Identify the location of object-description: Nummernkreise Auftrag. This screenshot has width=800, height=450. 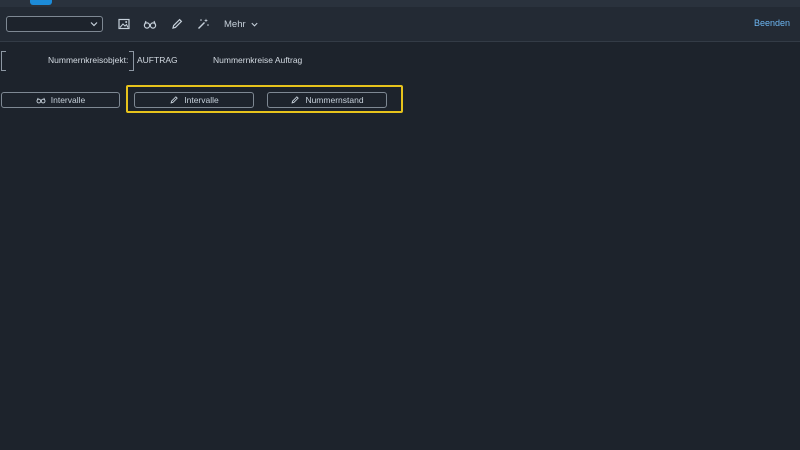
(258, 60).